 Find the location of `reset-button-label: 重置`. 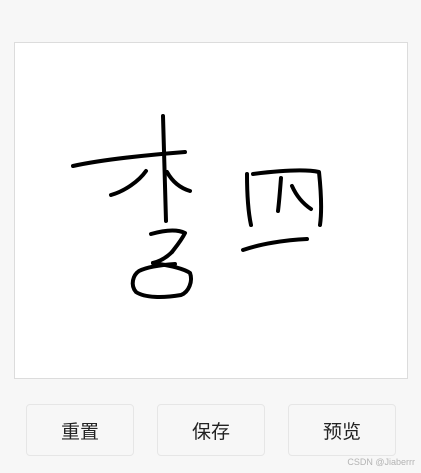

reset-button-label: 重置 is located at coordinates (79, 431).